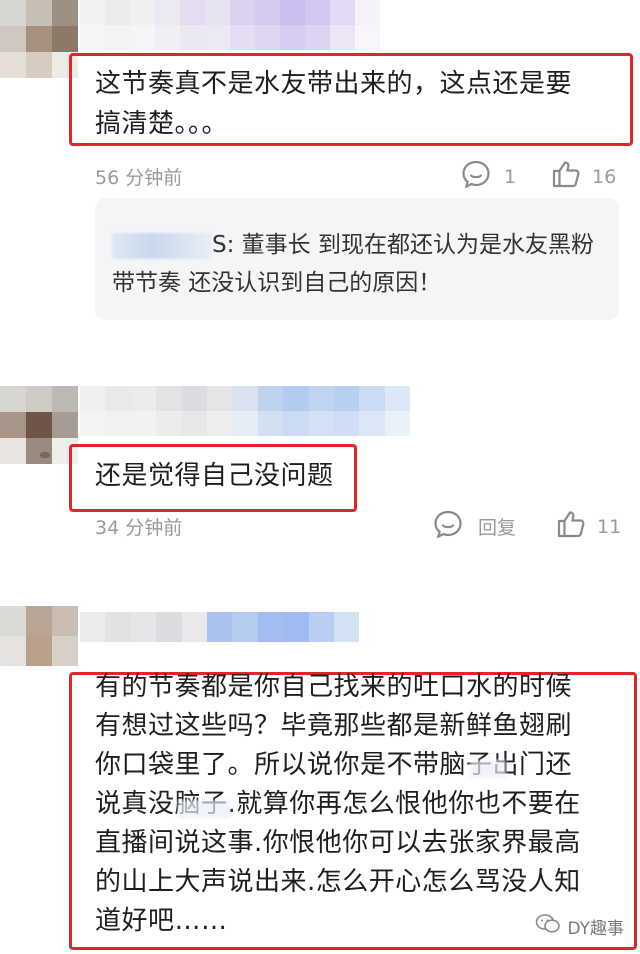 The image size is (640, 954). I want to click on reply-count: 1, so click(510, 176).